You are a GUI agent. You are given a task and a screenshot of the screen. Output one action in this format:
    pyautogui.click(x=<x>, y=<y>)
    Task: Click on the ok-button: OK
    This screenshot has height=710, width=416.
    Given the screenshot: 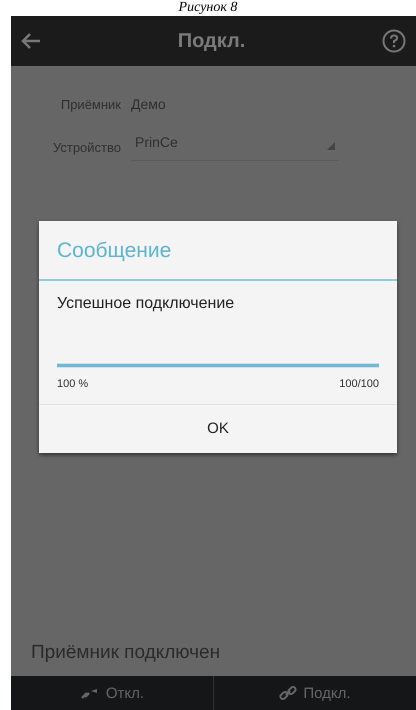 What is the action you would take?
    pyautogui.click(x=218, y=428)
    